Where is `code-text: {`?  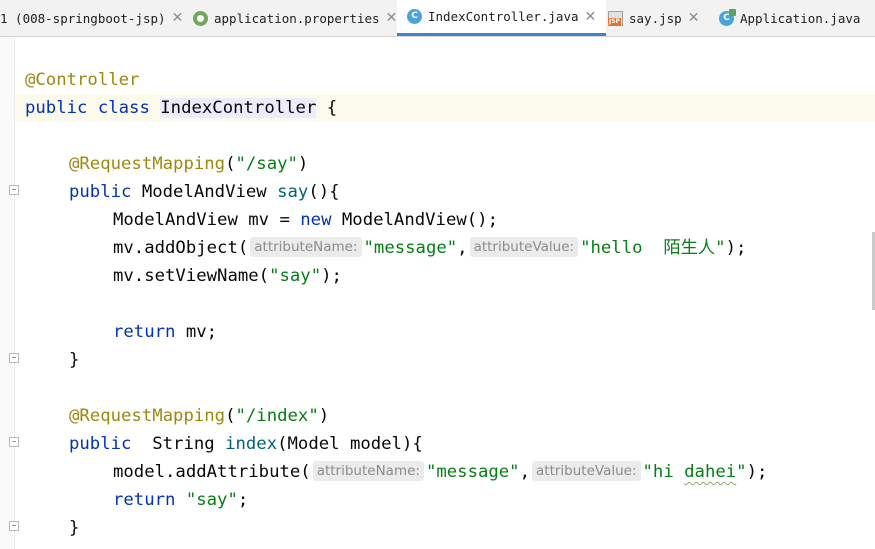 code-text: { is located at coordinates (327, 108).